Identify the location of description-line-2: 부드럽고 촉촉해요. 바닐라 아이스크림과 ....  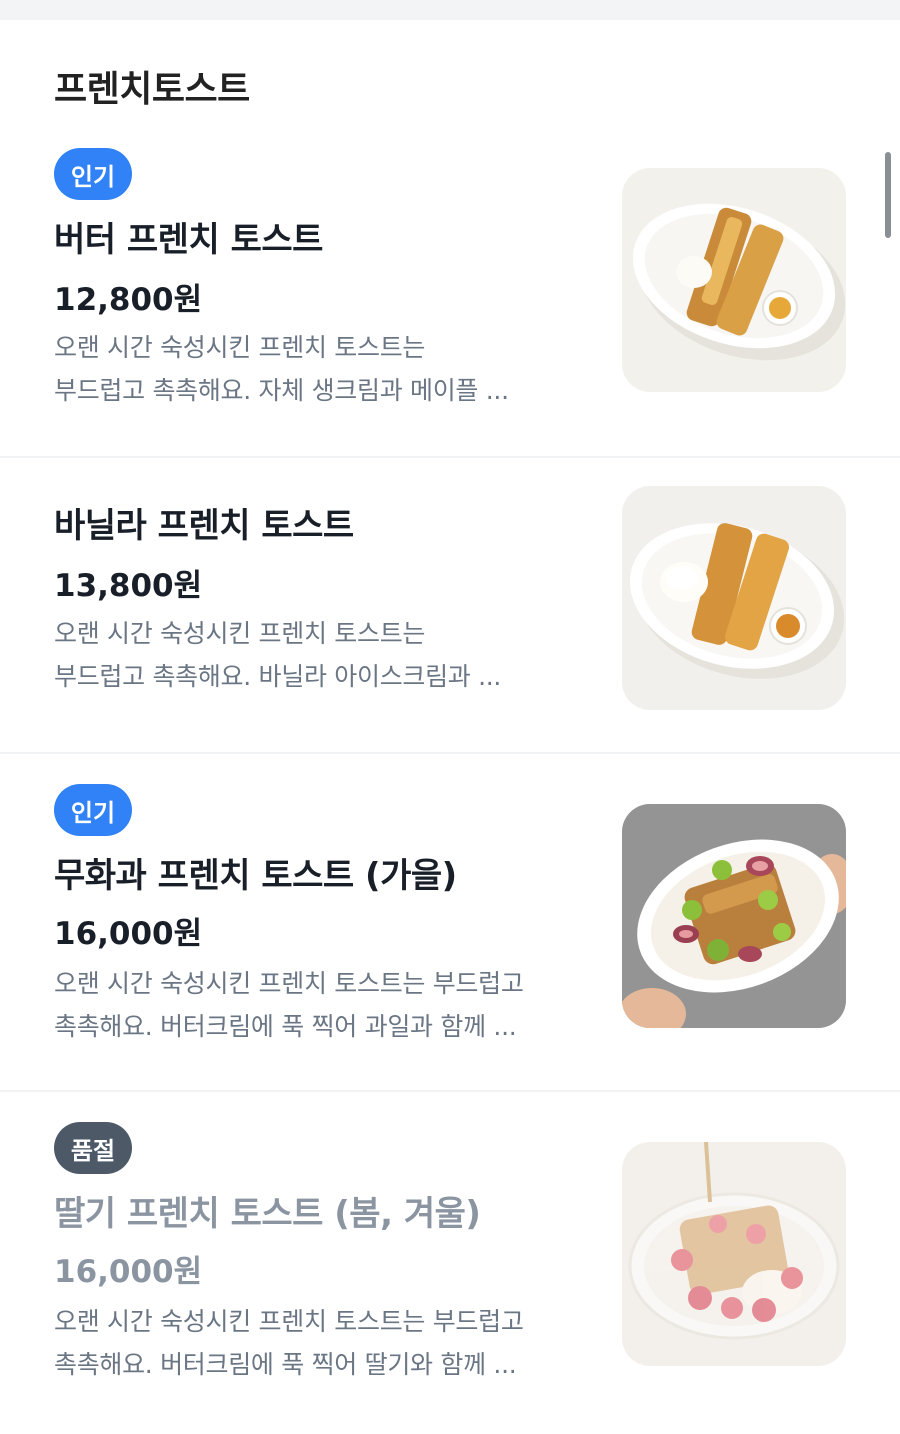
(278, 676).